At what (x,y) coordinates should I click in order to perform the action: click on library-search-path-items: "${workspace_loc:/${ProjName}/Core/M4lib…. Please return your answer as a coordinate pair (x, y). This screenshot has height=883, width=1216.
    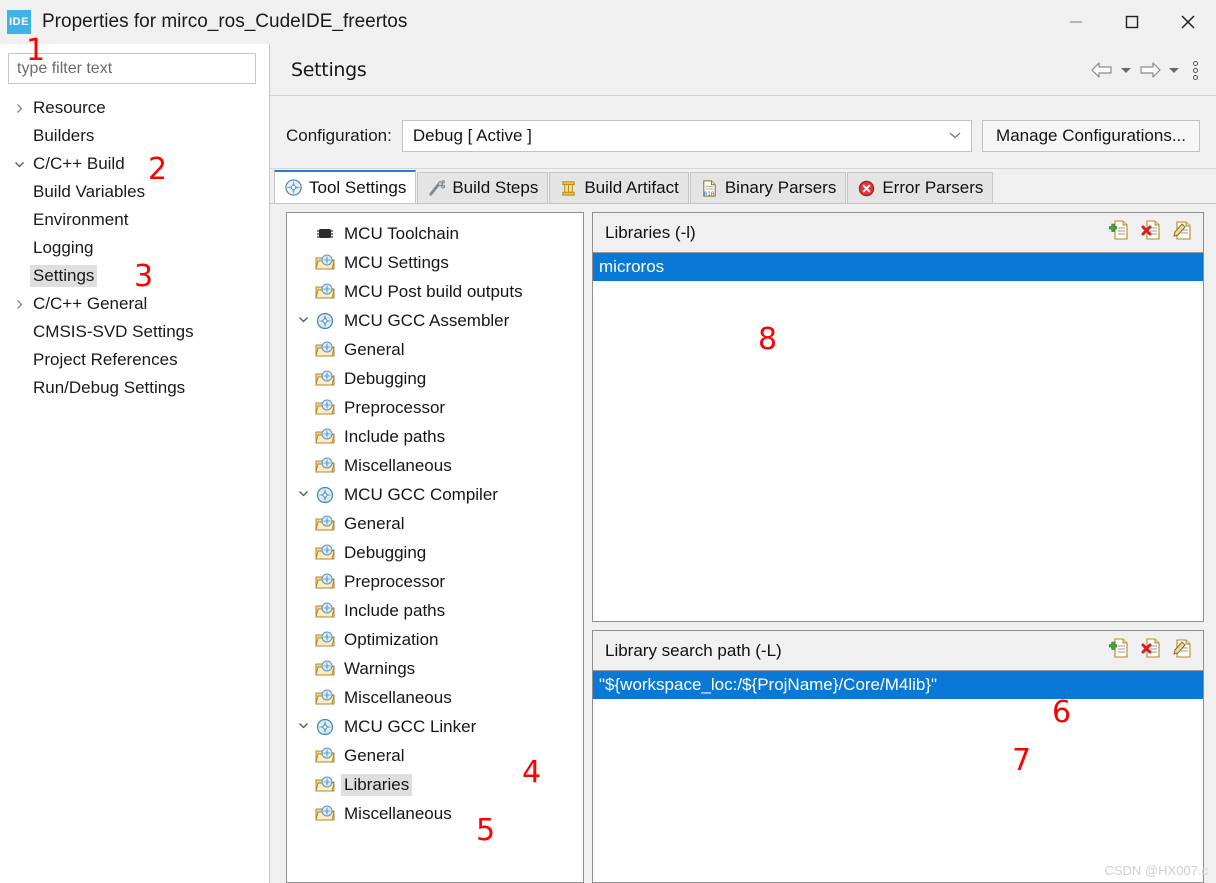
    Looking at the image, I should click on (898, 776).